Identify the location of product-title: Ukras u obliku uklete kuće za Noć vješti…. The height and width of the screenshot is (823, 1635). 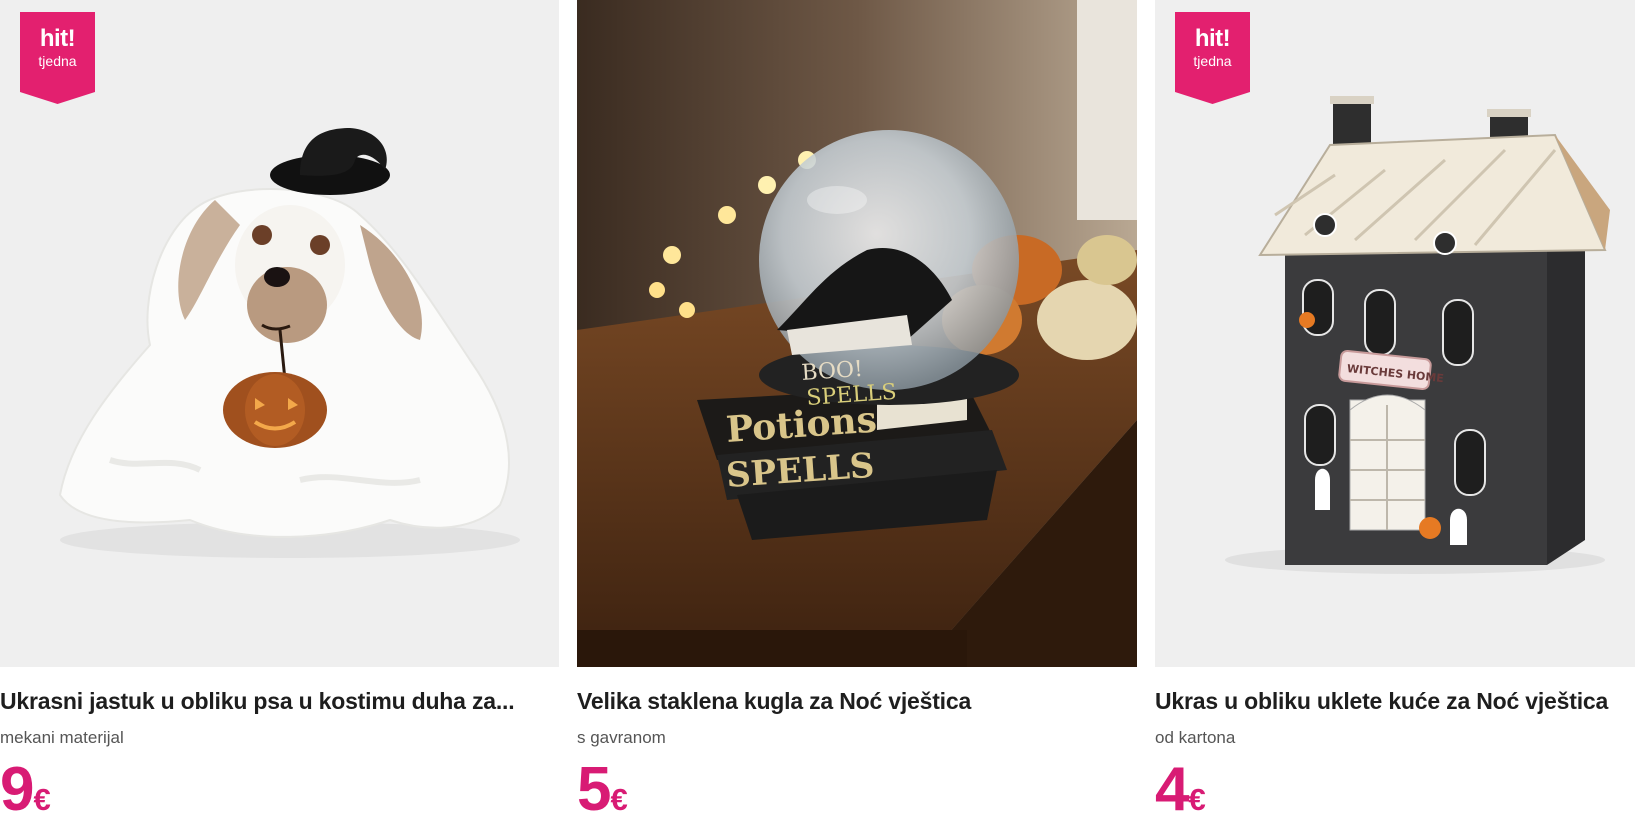
(1395, 701).